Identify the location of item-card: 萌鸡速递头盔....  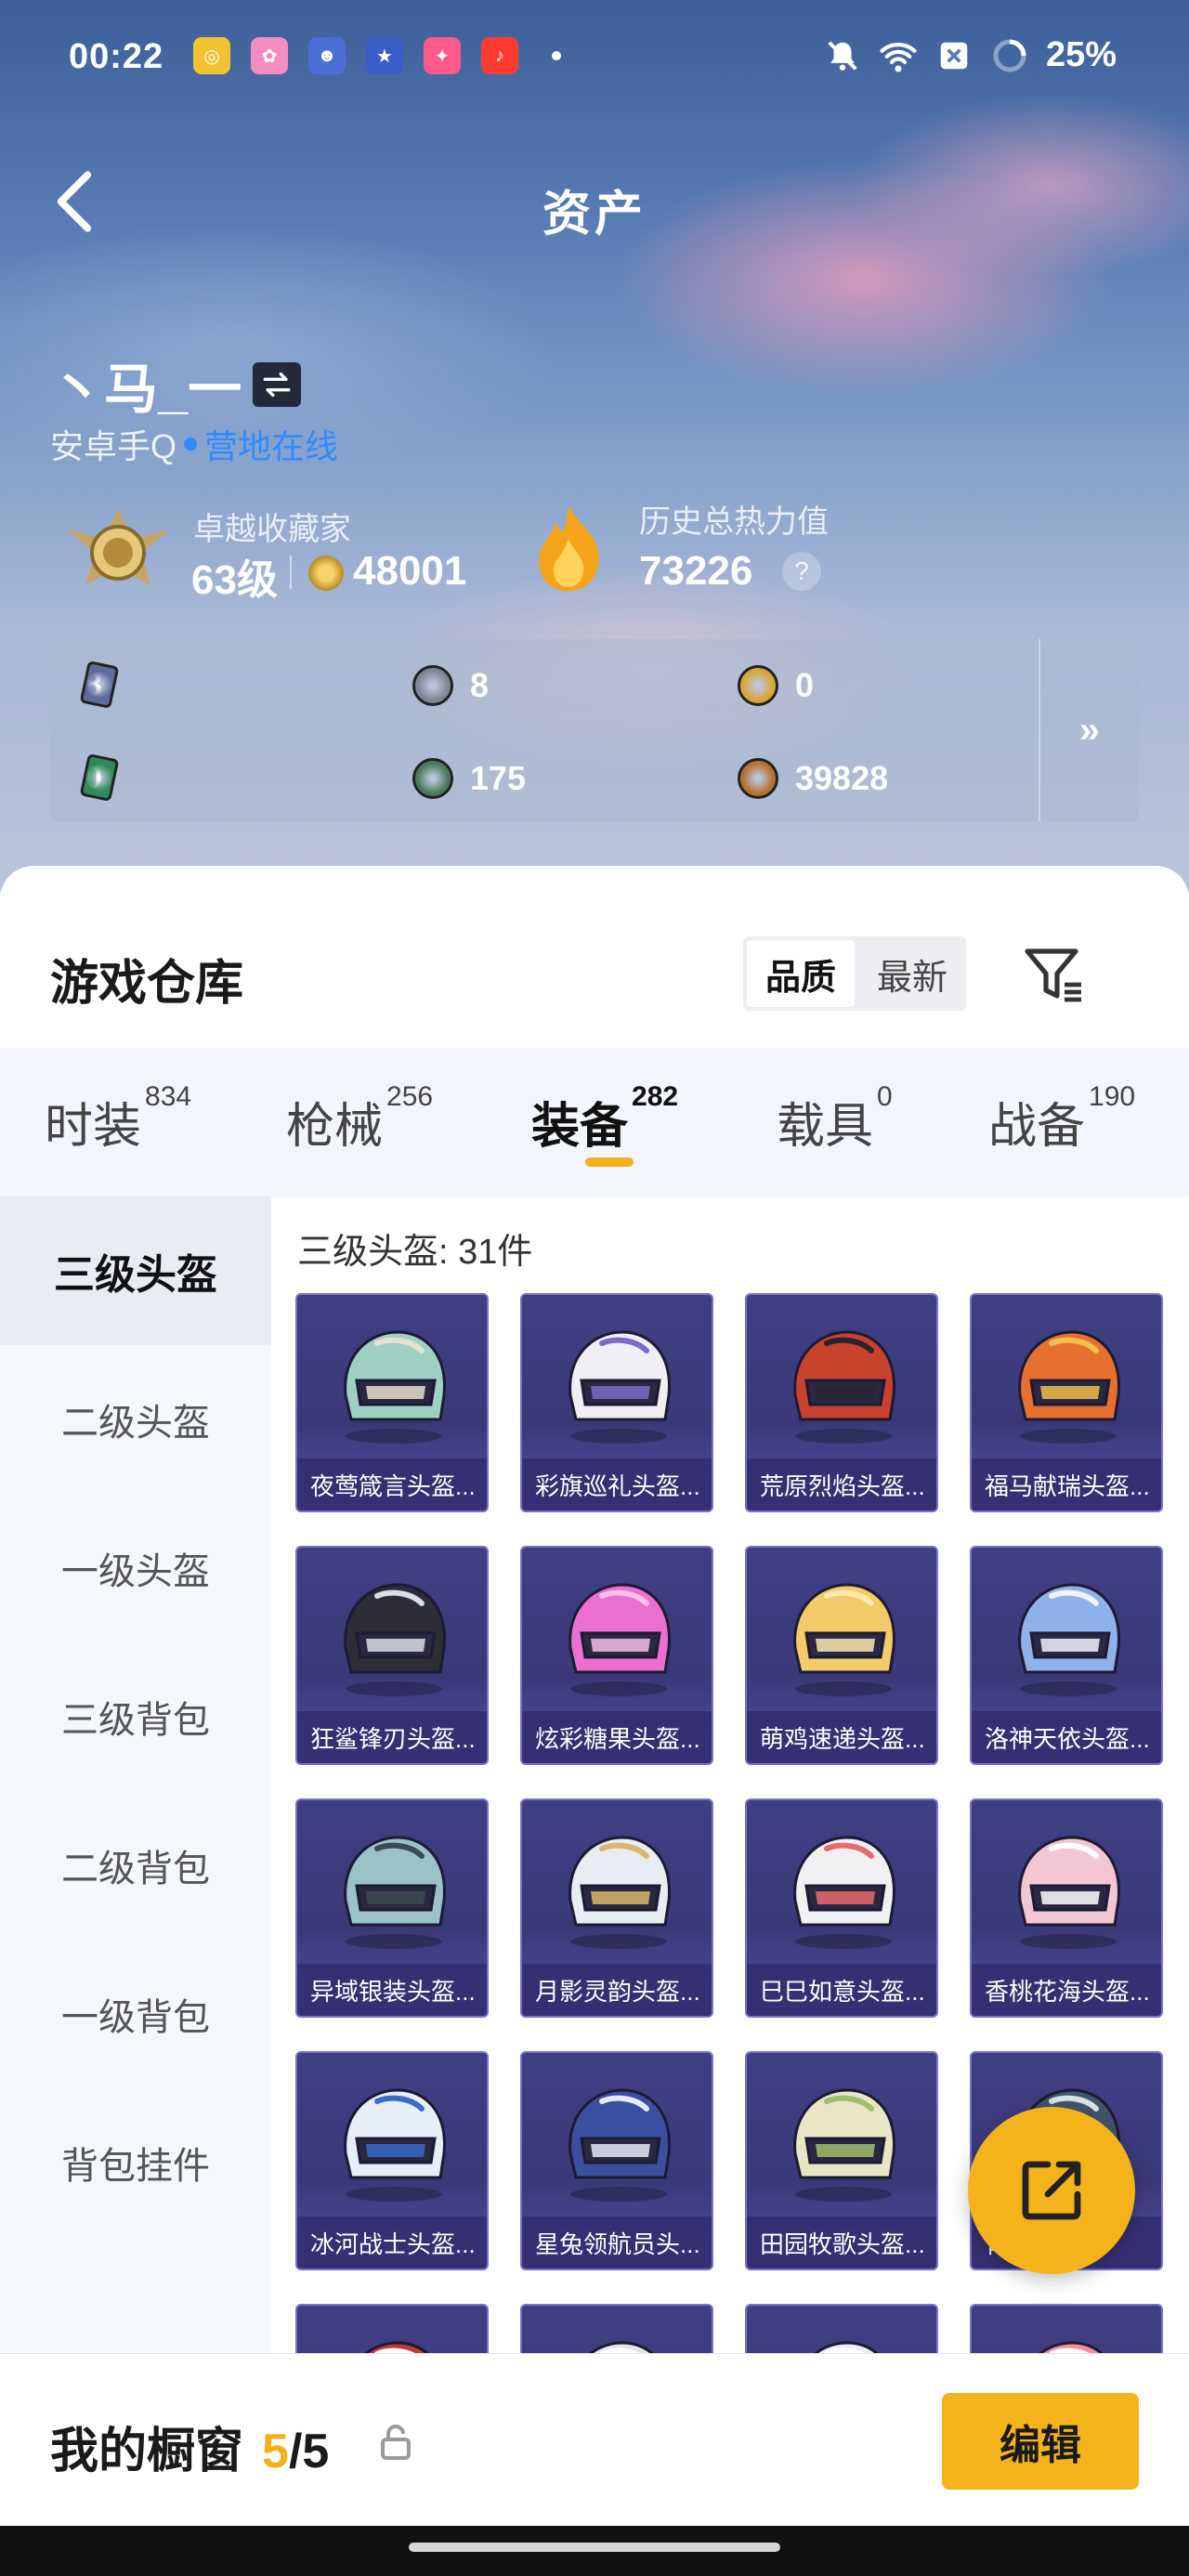
(842, 1656).